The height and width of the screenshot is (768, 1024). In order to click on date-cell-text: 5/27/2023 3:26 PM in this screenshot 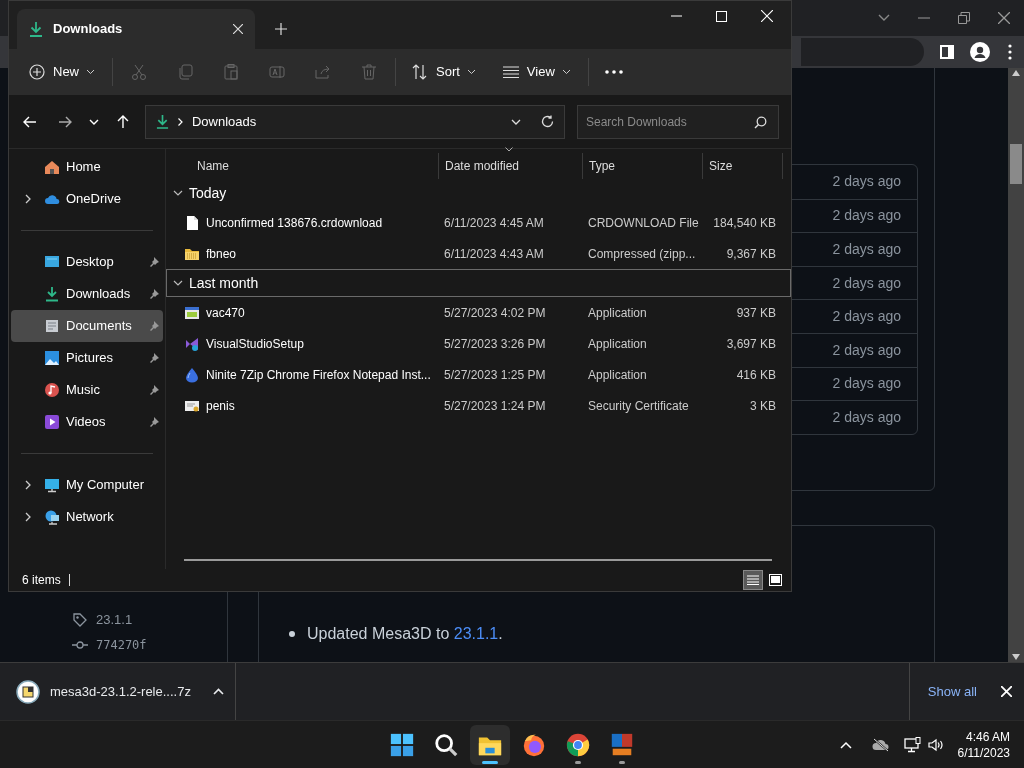, I will do `click(495, 344)`.